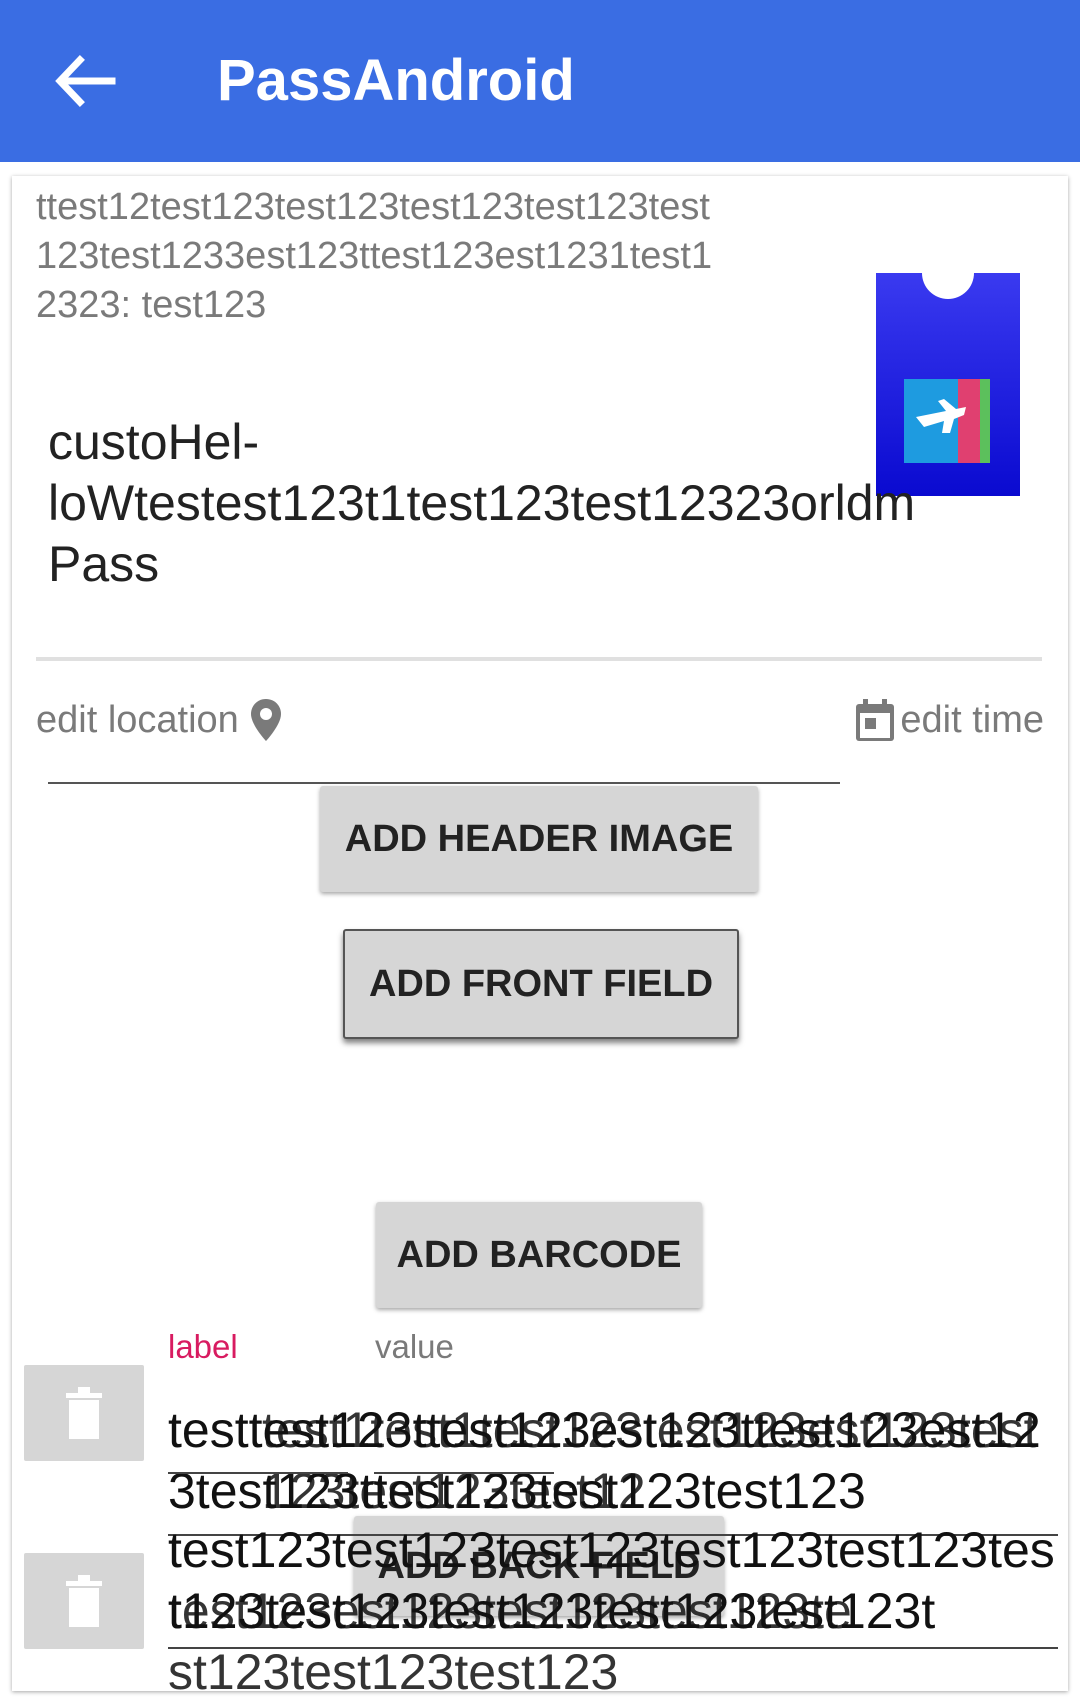  Describe the element at coordinates (84, 81) in the screenshot. I see `arrow-left-icon` at that location.